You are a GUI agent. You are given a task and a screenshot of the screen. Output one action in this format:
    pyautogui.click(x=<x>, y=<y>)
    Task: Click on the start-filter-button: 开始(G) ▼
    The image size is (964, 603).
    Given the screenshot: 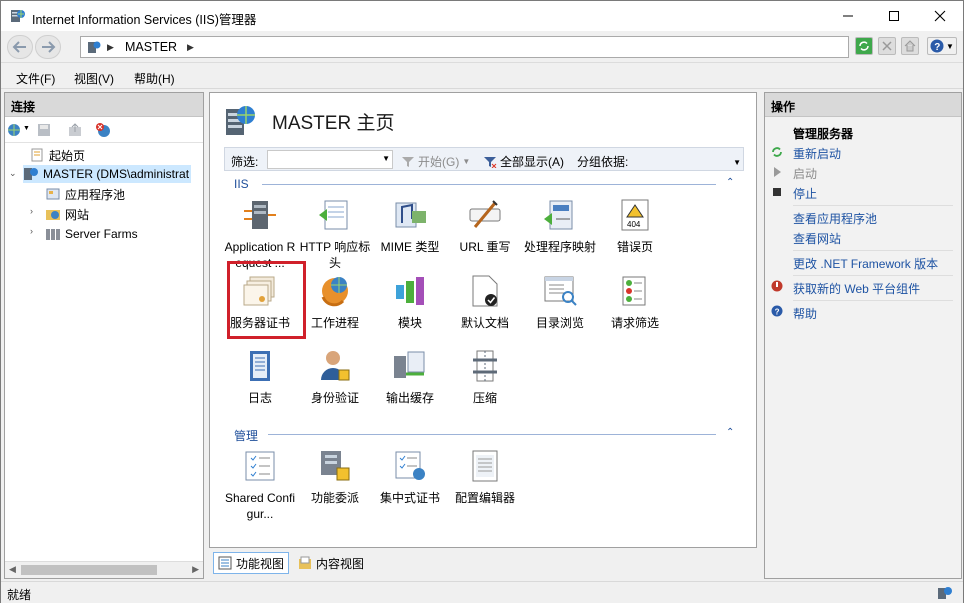 What is the action you would take?
    pyautogui.click(x=435, y=161)
    